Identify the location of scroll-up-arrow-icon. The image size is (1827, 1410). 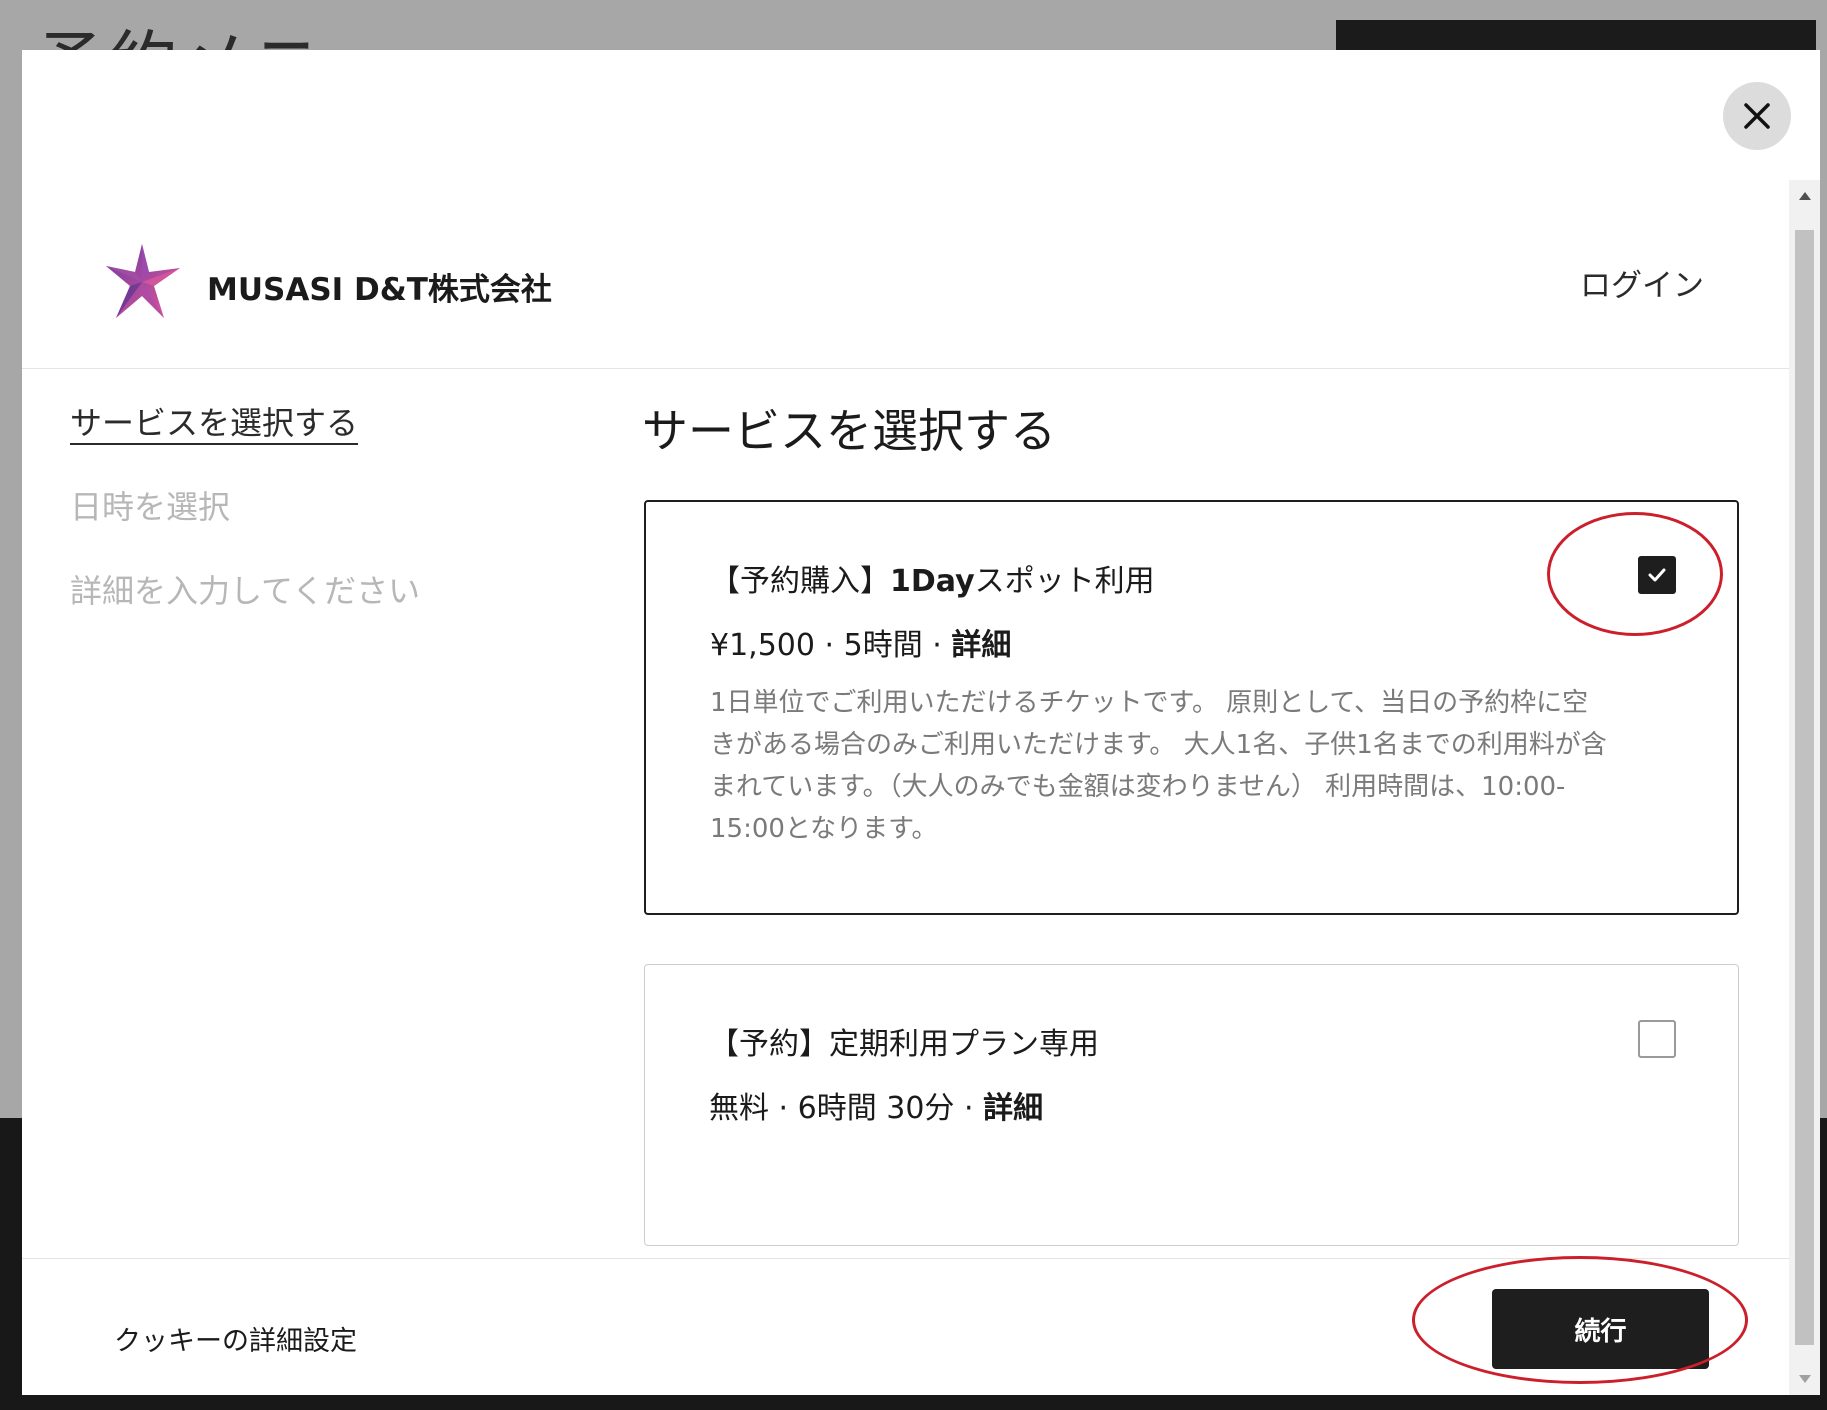
(1804, 196).